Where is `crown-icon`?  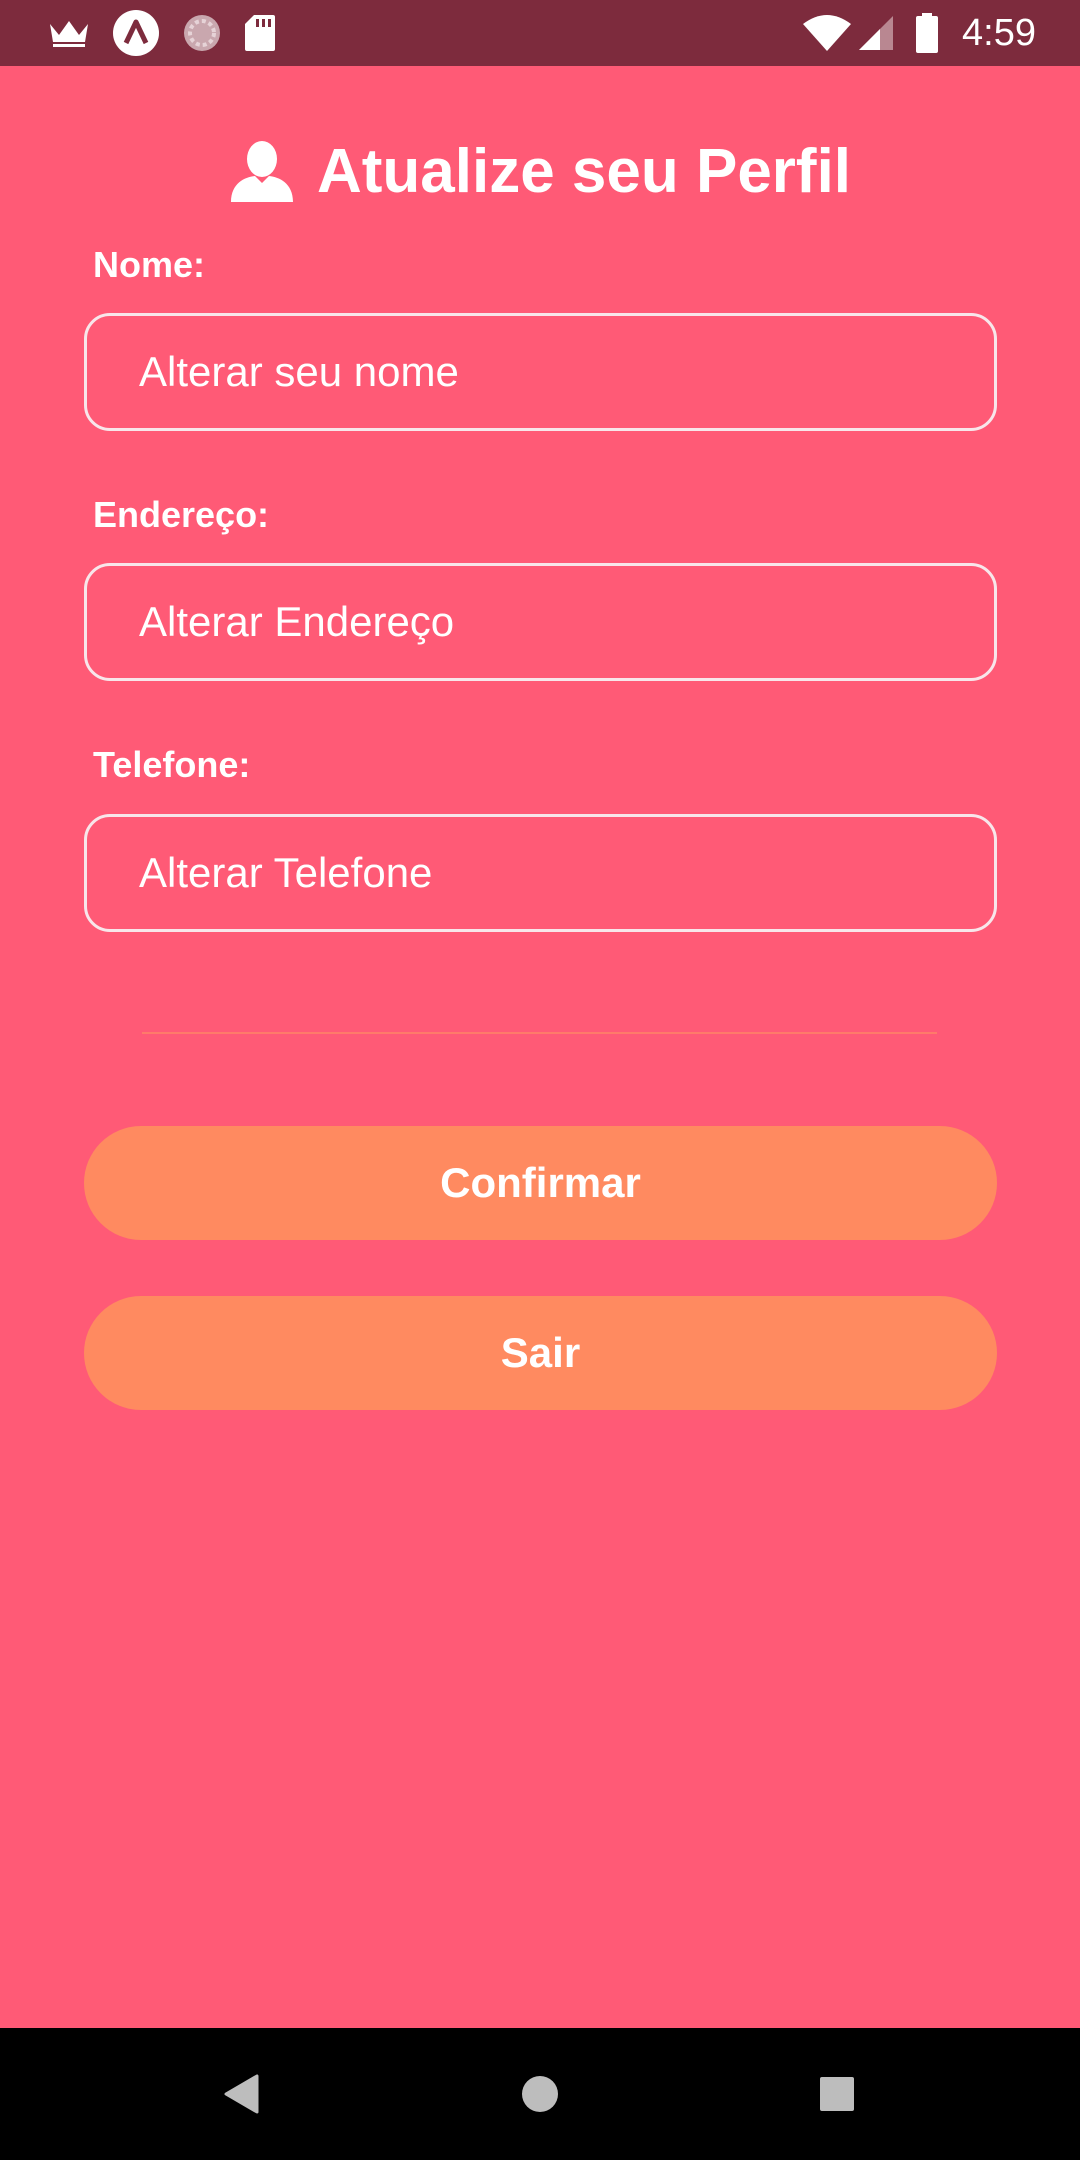
crown-icon is located at coordinates (69, 33).